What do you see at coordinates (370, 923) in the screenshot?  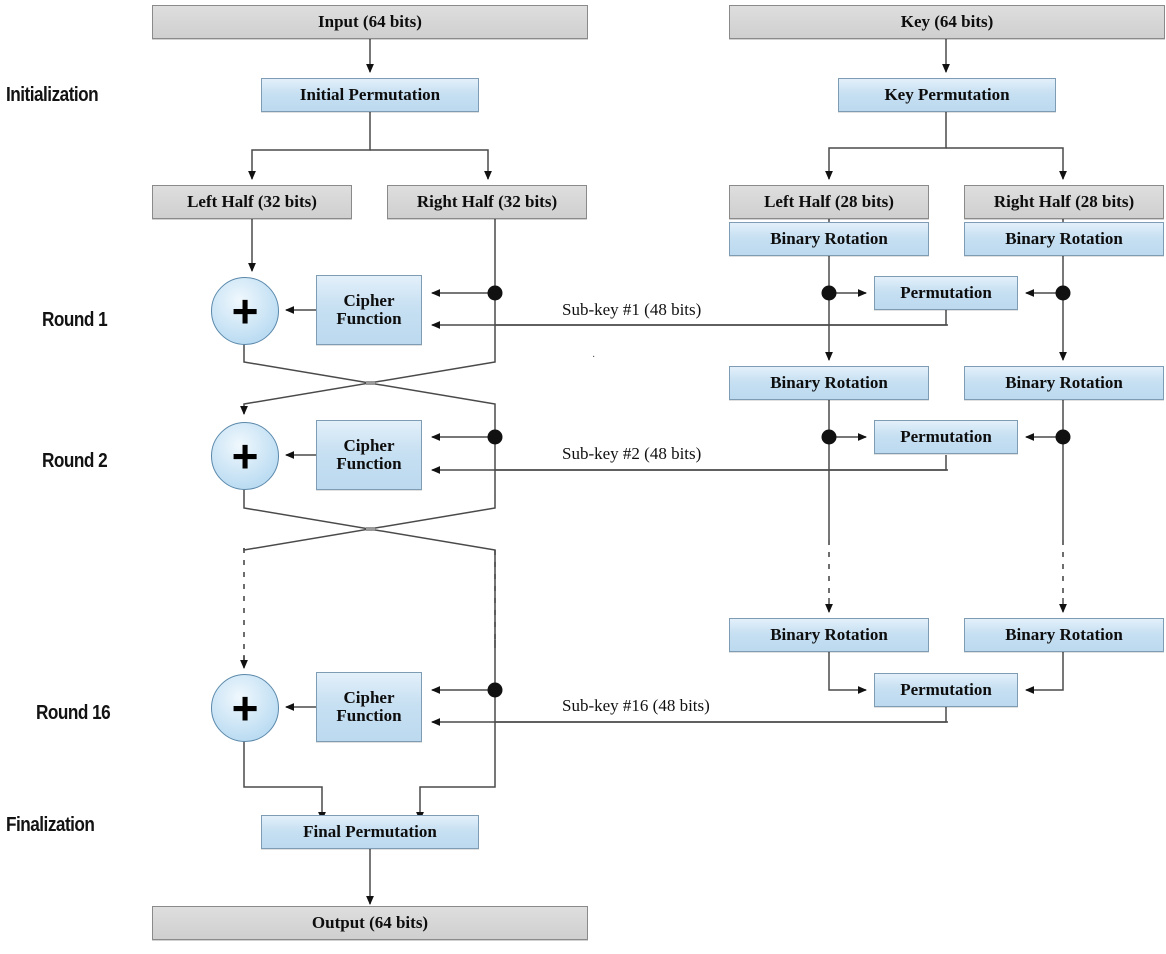 I see `output-box: Output (64 bits)` at bounding box center [370, 923].